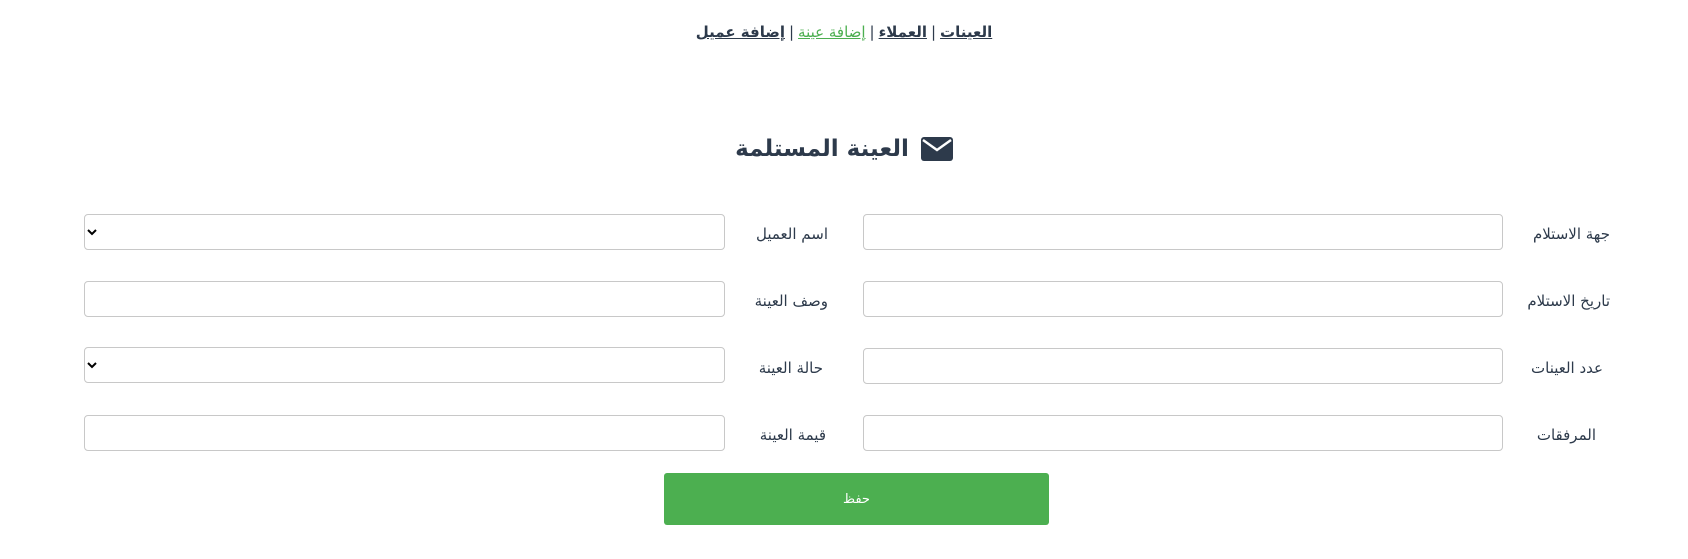 The height and width of the screenshot is (559, 1688). I want to click on form-header: العينة المستلمة, so click(844, 149).